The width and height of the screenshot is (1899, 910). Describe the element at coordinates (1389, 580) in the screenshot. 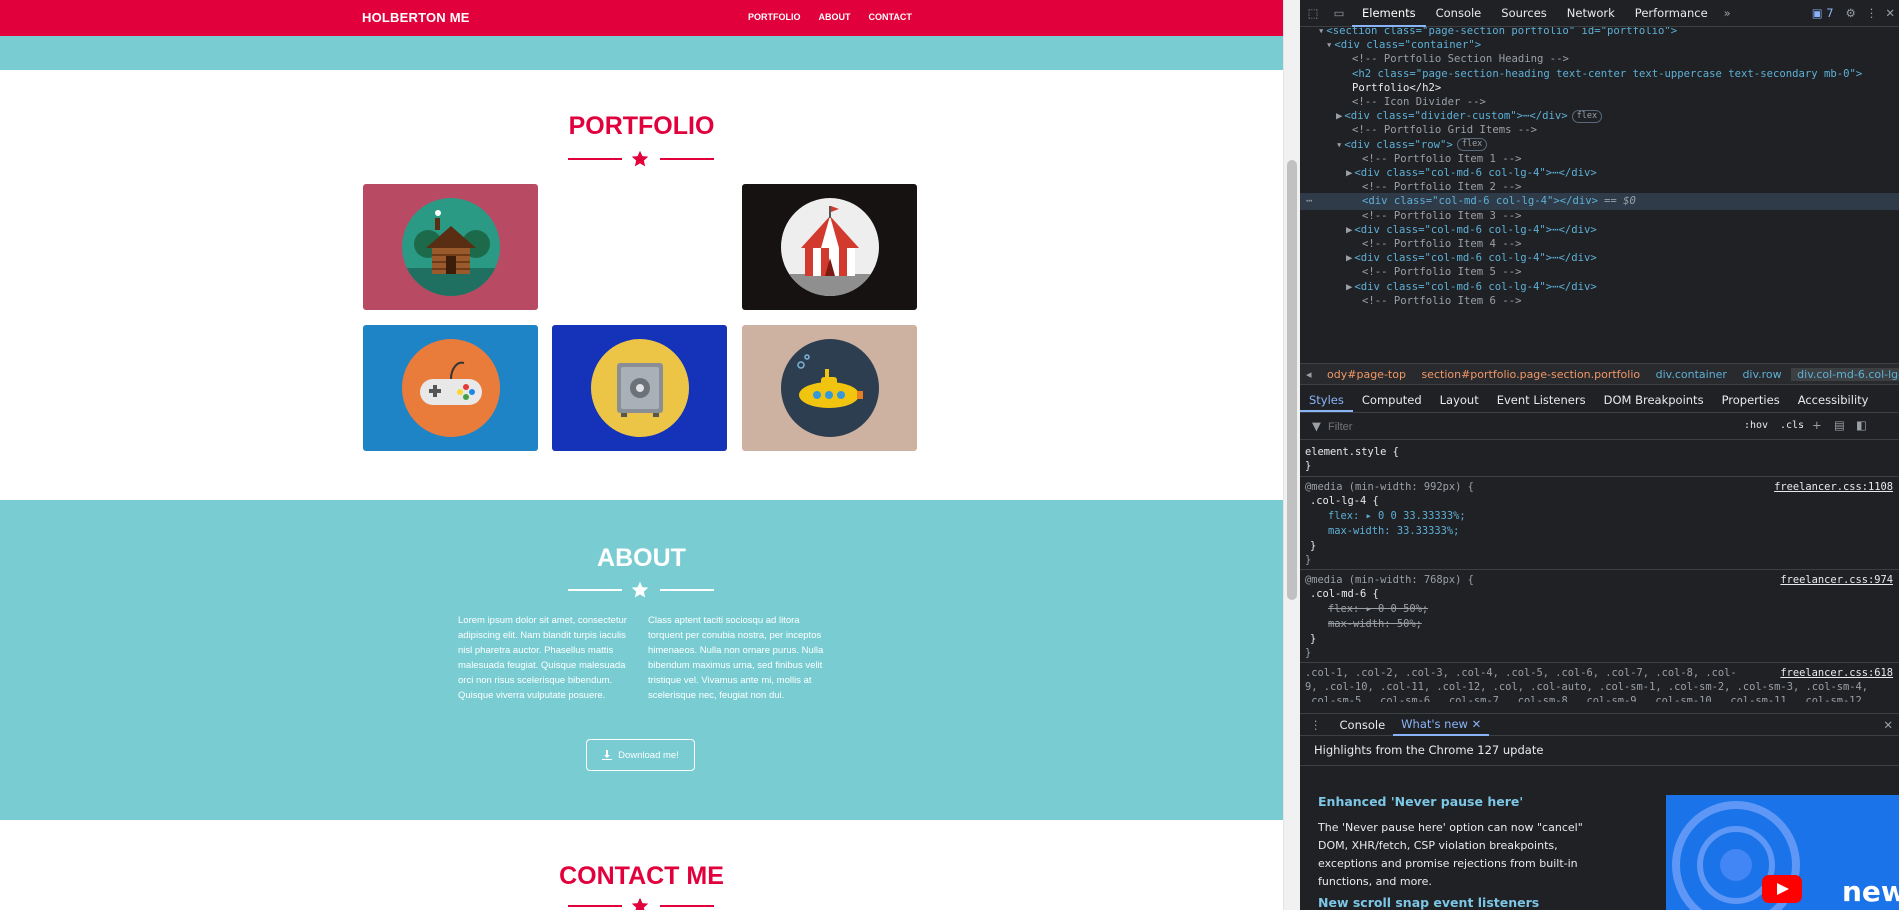

I see `media-query-768: @media (min-width: 768px) {` at that location.